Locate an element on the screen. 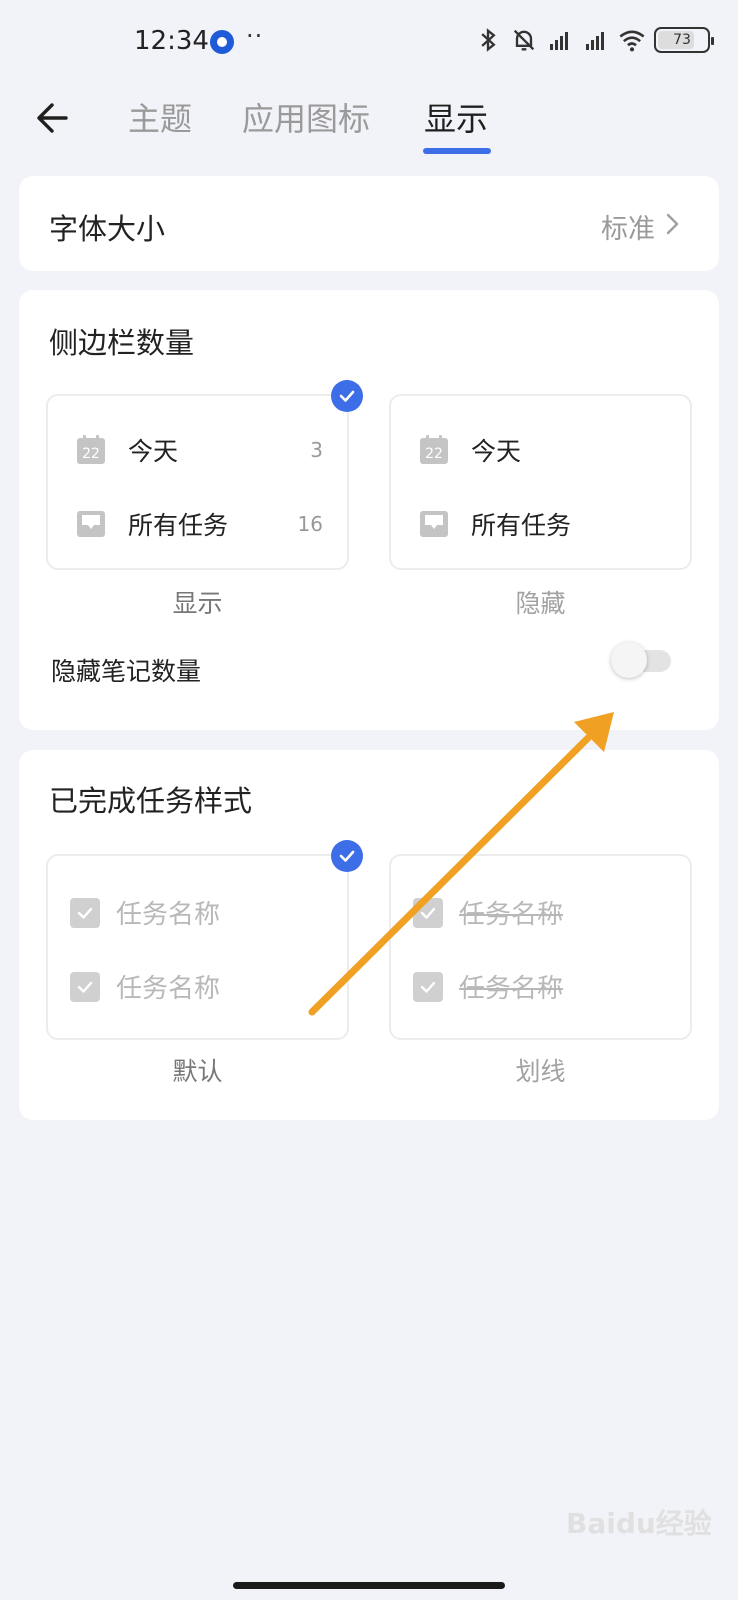 The height and width of the screenshot is (1600, 738). sidebar-option-show: 22 今天 3 所有任务 16 is located at coordinates (197, 482).